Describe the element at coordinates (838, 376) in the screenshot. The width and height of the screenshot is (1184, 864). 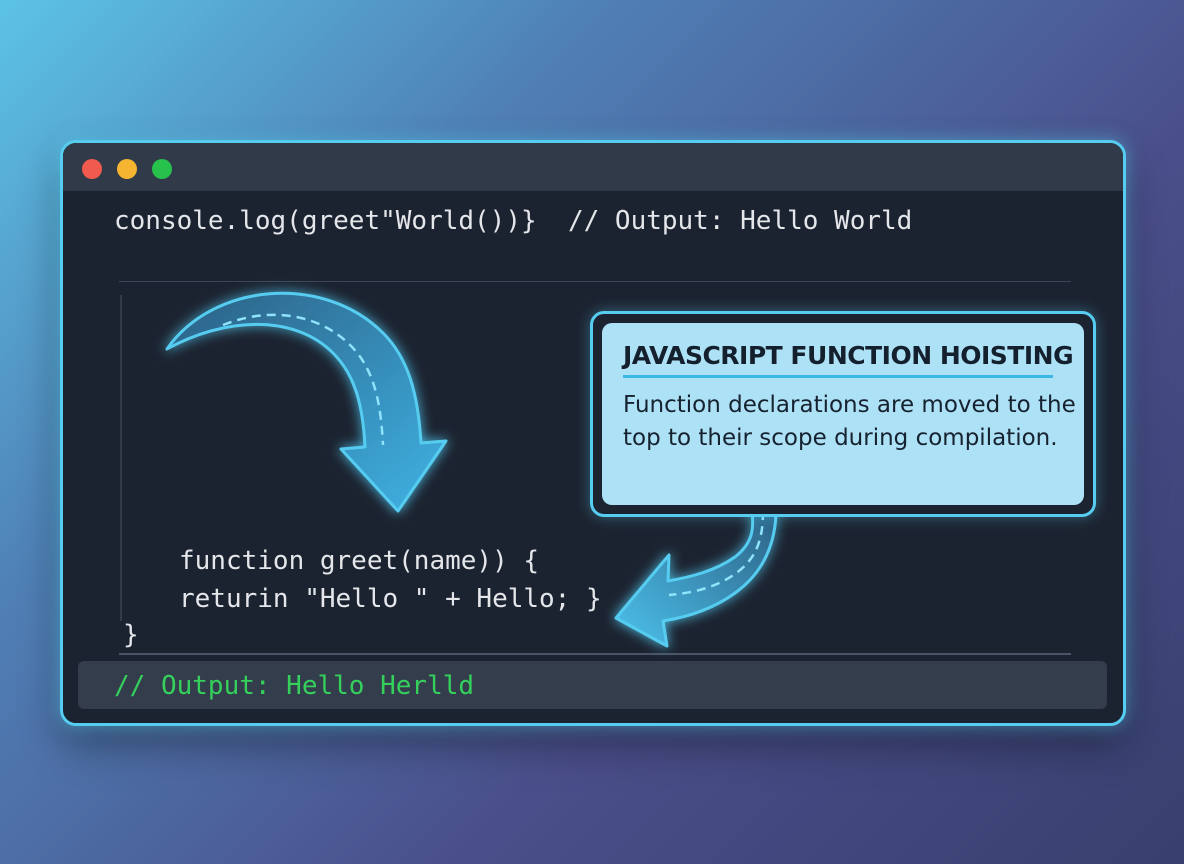
I see `callout-title-underline` at that location.